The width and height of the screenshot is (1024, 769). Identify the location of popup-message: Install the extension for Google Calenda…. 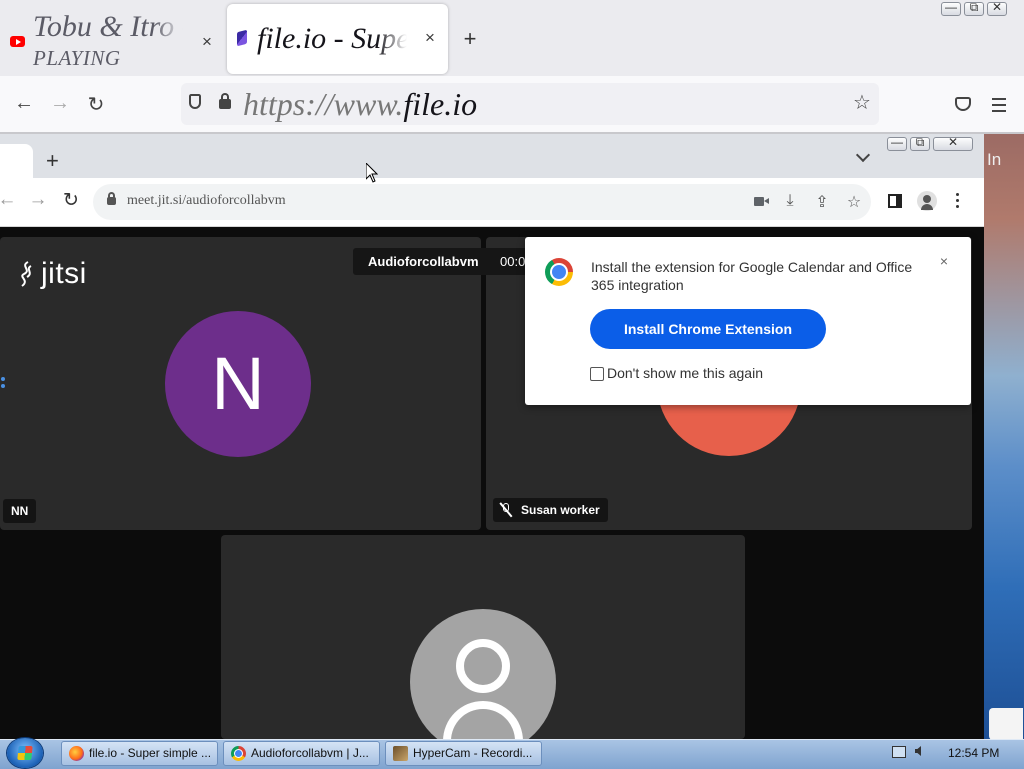
(752, 276).